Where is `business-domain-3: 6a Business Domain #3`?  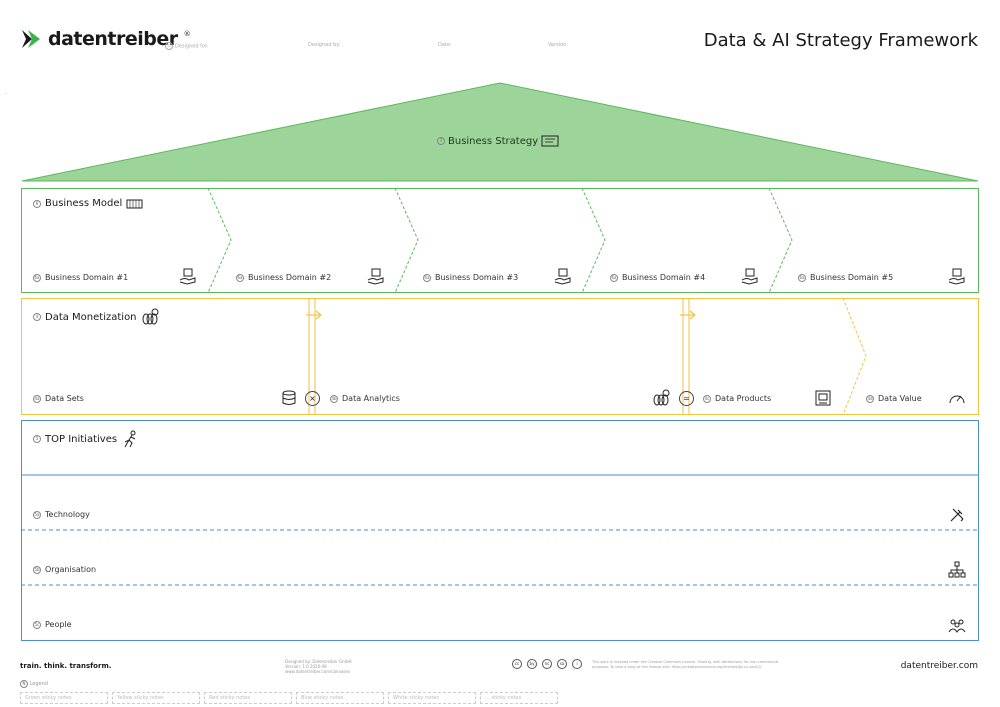 business-domain-3: 6a Business Domain #3 is located at coordinates (470, 277).